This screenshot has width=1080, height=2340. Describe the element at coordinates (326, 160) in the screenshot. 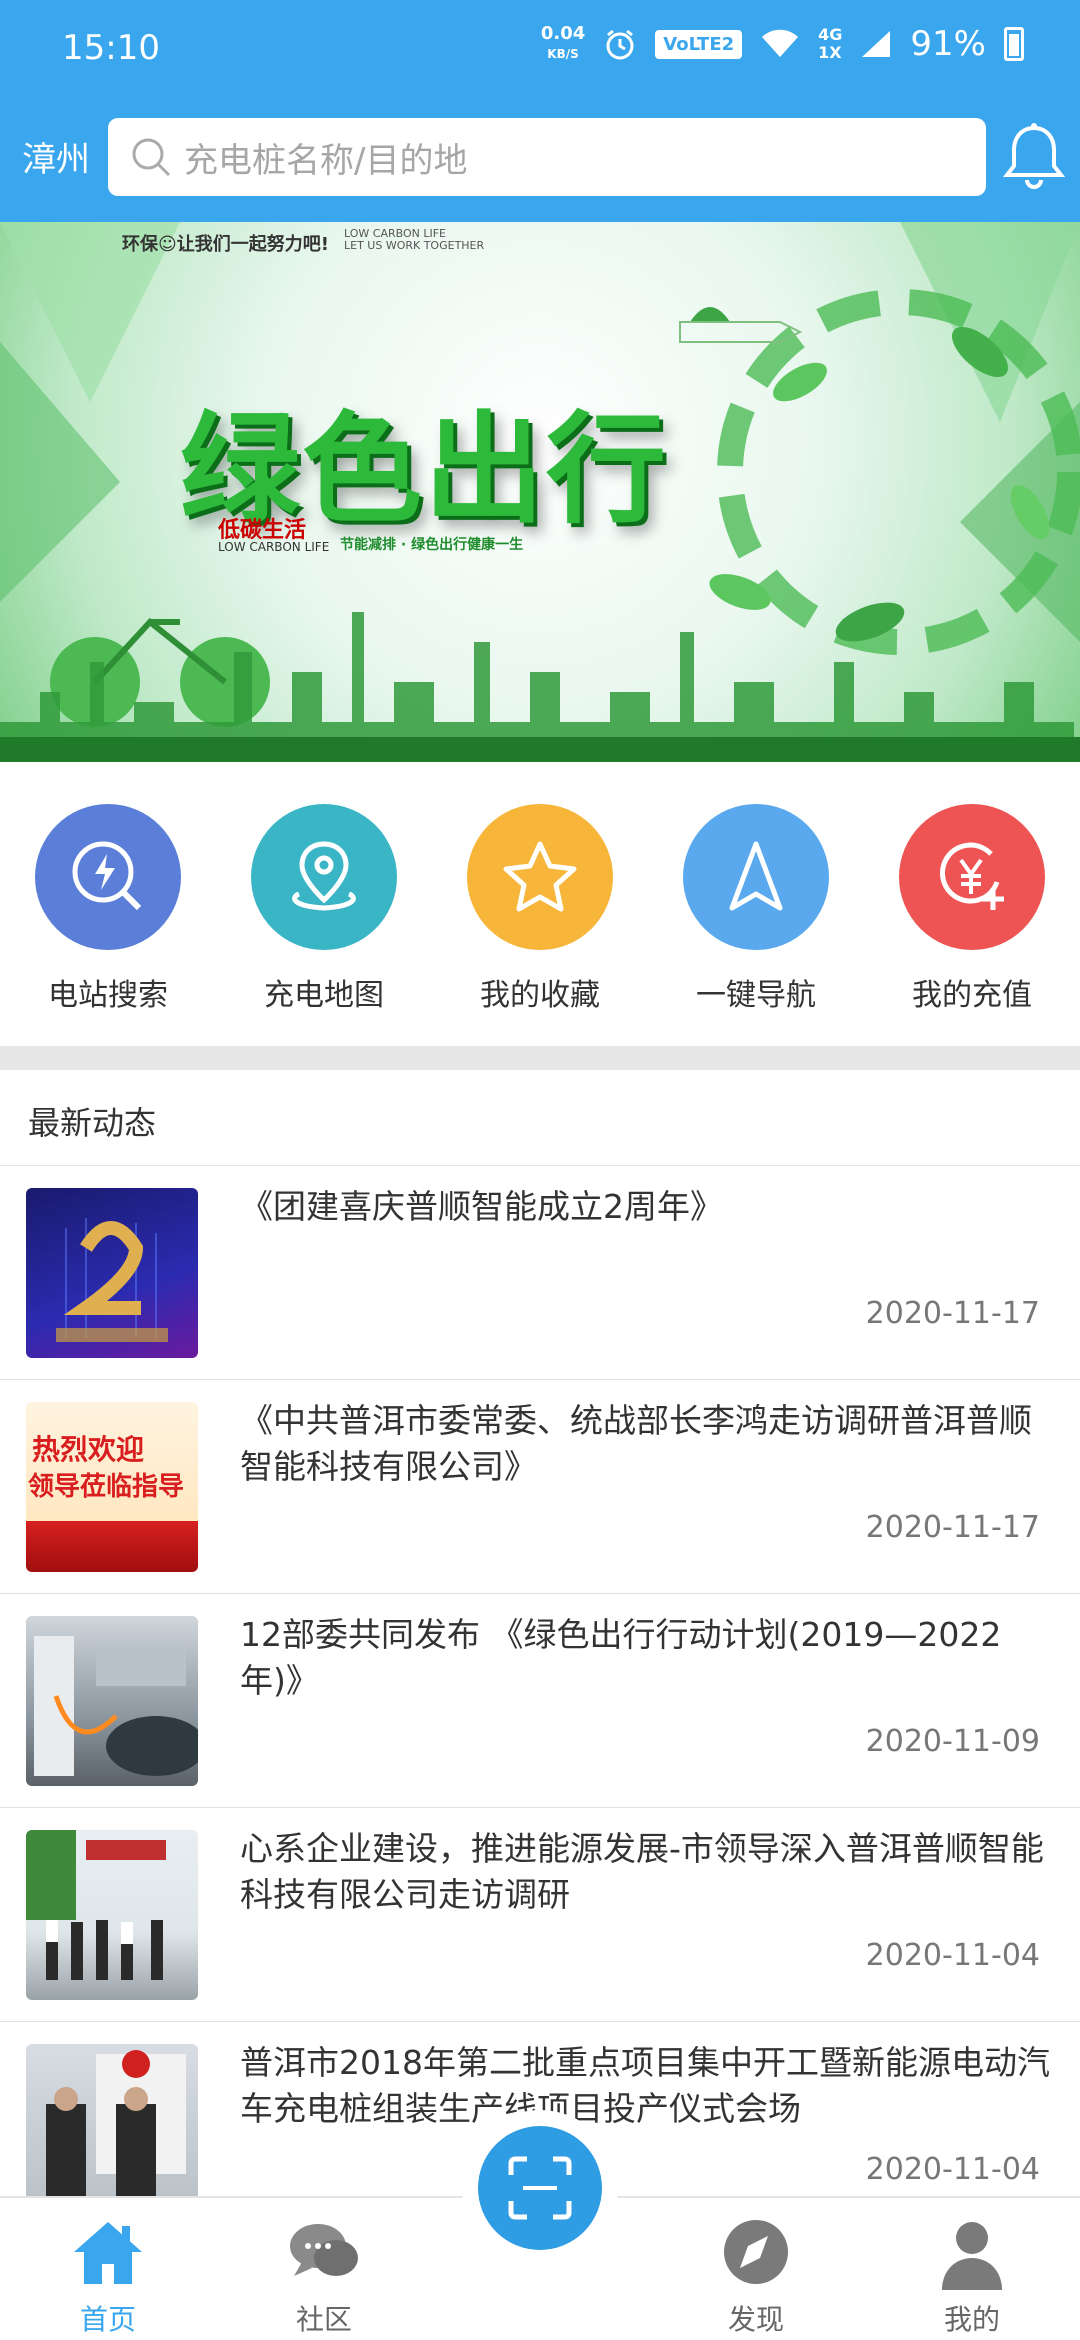

I see `search-placeholder: 充电桩名称/目的地` at that location.